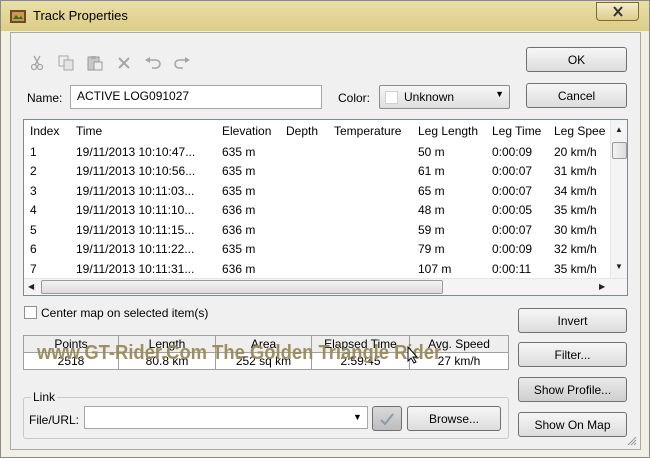 This screenshot has height=458, width=650. Describe the element at coordinates (33, 249) in the screenshot. I see `table-cell: 6` at that location.